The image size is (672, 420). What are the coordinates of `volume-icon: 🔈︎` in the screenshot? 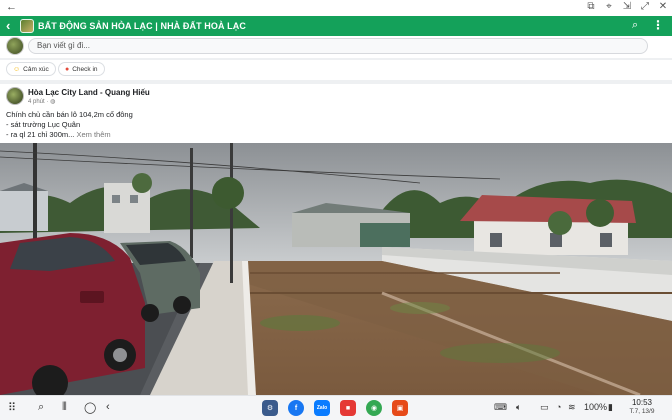 It's located at (518, 407).